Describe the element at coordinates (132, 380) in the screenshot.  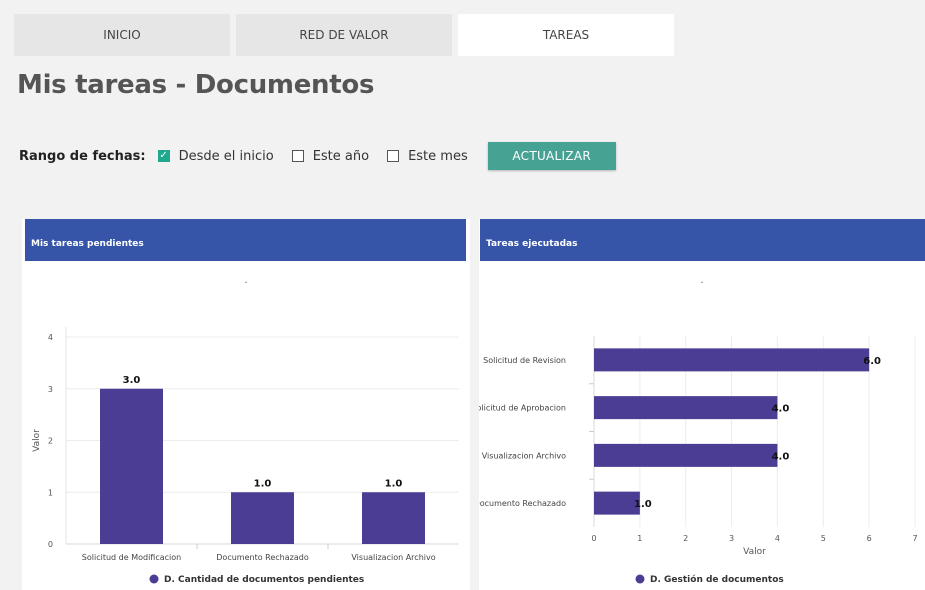
I see `data-label: 3.0` at that location.